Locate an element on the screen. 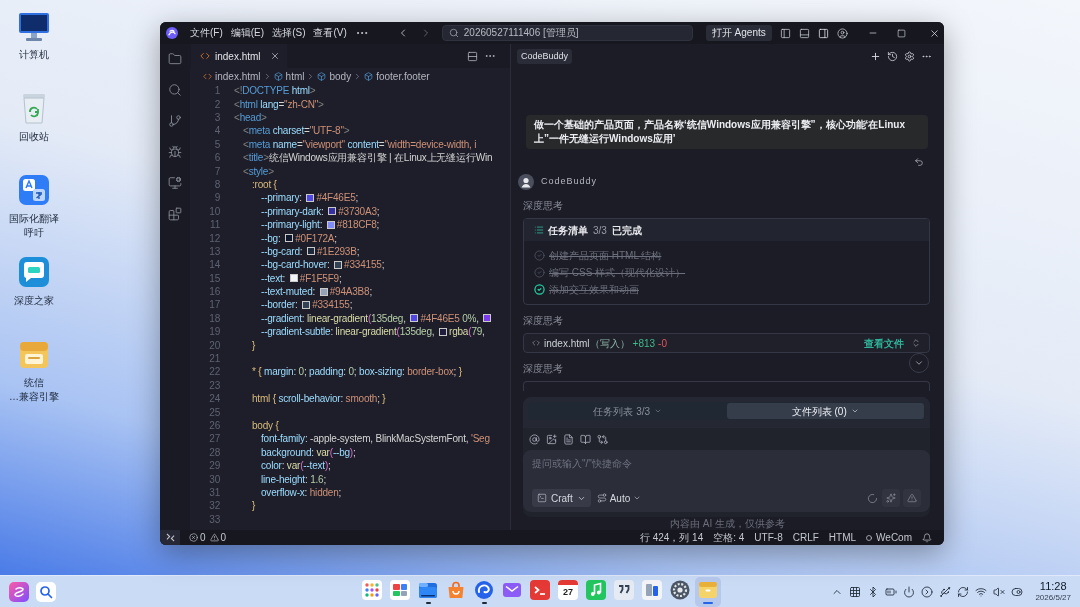  account-name: WeCom is located at coordinates (894, 537).